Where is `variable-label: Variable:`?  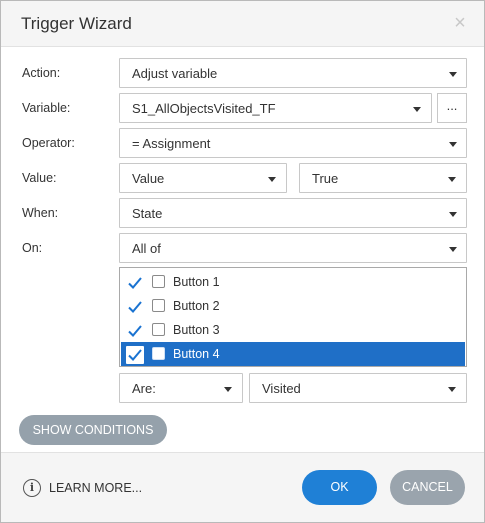
variable-label: Variable: is located at coordinates (46, 108).